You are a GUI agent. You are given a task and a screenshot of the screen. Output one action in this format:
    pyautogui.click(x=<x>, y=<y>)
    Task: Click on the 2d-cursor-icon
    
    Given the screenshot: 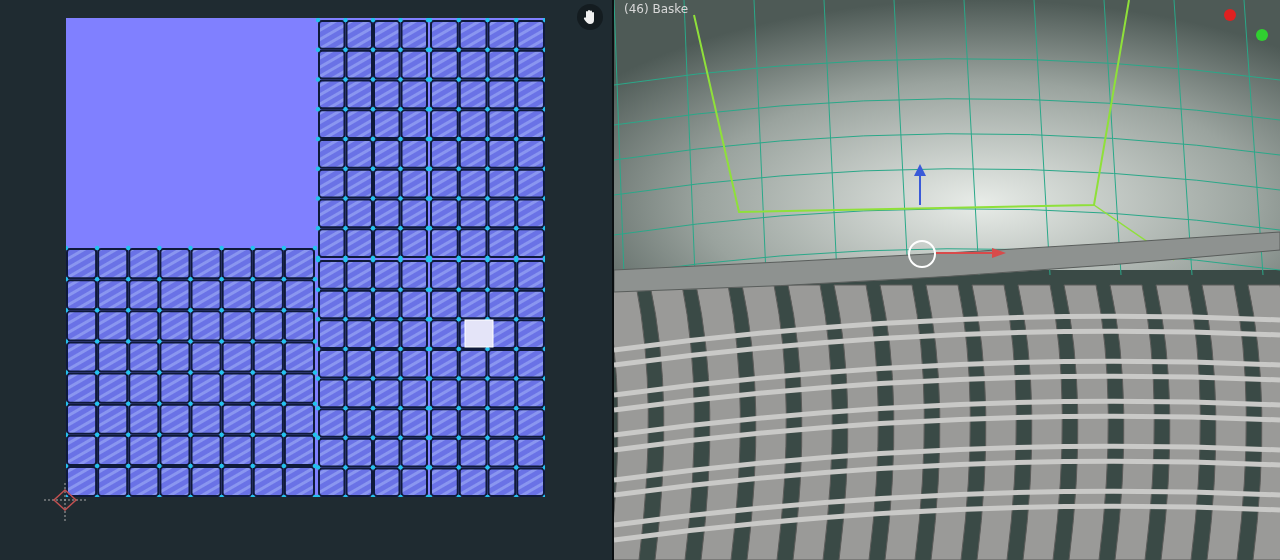 What is the action you would take?
    pyautogui.click(x=65, y=503)
    